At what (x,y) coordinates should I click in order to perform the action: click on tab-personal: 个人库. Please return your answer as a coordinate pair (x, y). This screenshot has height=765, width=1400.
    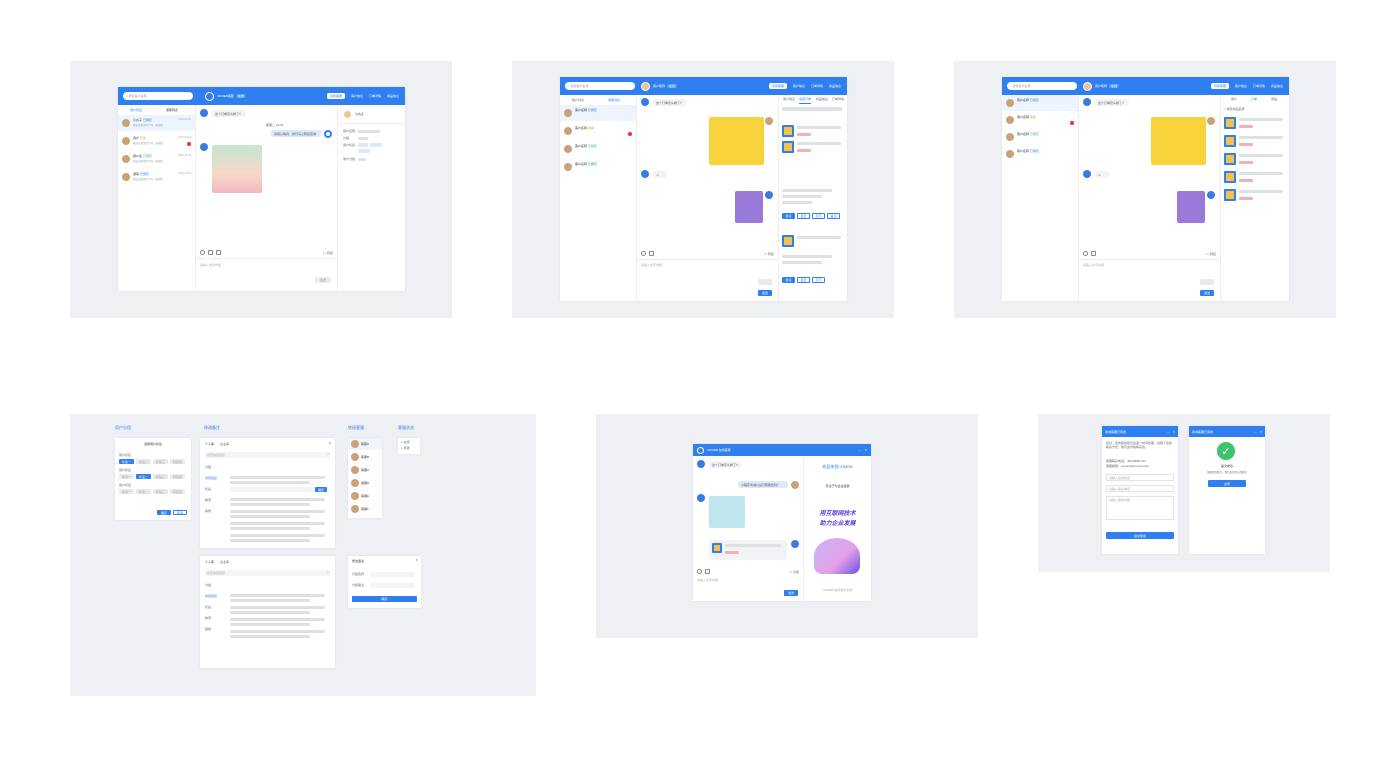
    Looking at the image, I should click on (209, 562).